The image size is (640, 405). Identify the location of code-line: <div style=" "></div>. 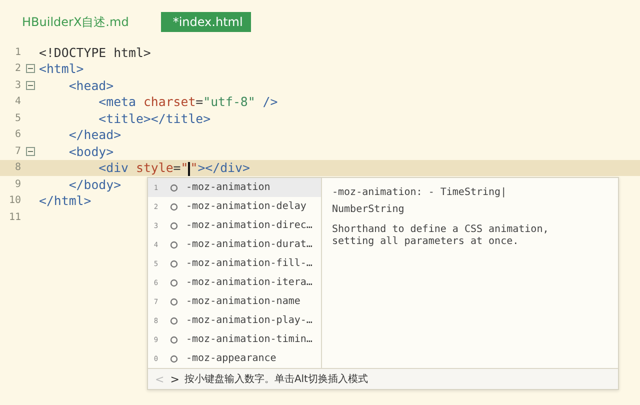
(174, 168).